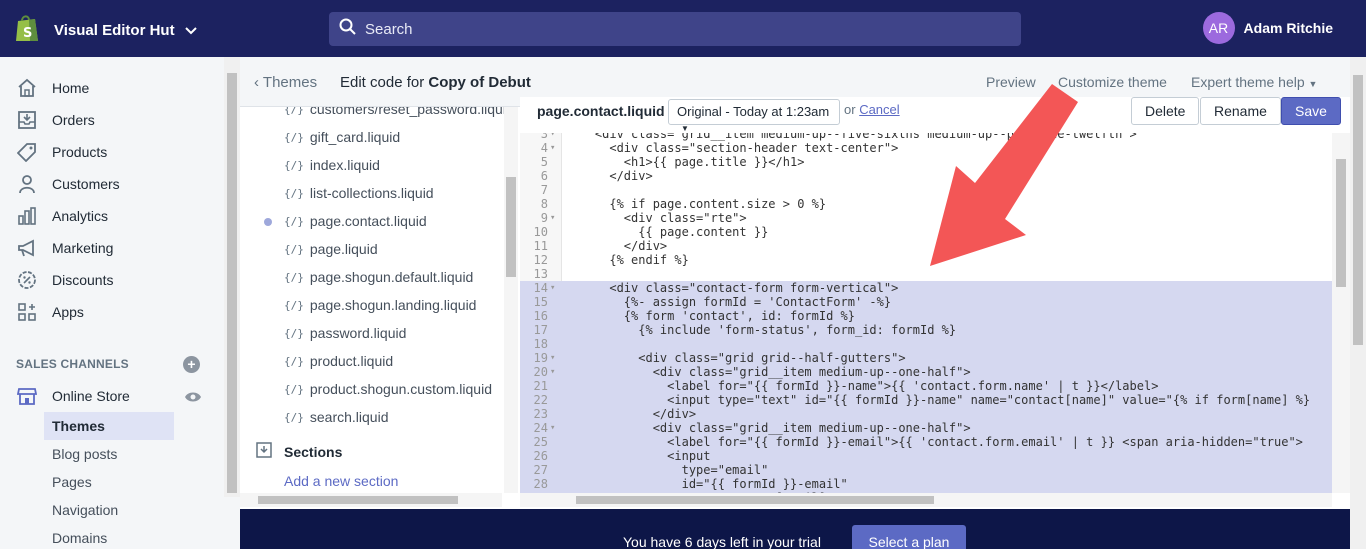  Describe the element at coordinates (344, 165) in the screenshot. I see `file-name: index.liquid` at that location.